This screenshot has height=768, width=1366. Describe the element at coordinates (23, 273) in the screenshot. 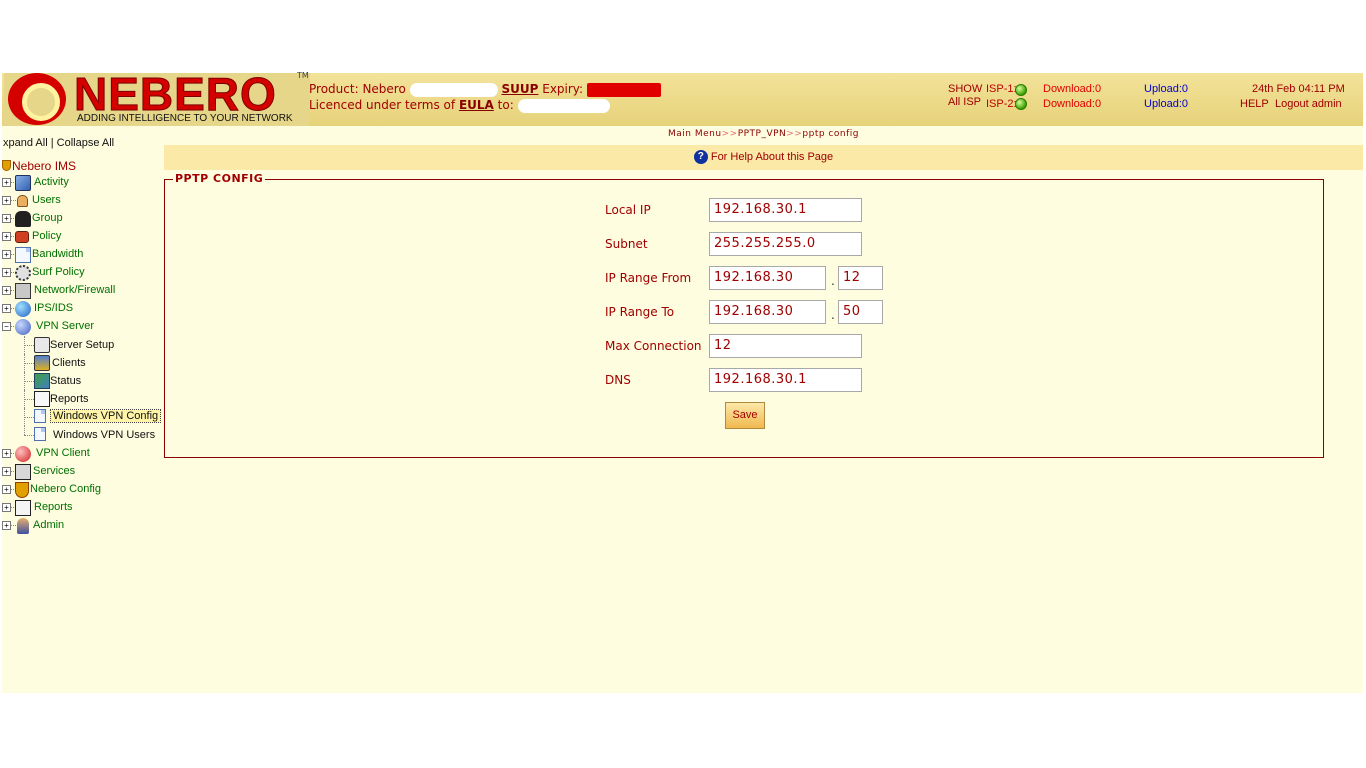

I see `gear-icon` at that location.